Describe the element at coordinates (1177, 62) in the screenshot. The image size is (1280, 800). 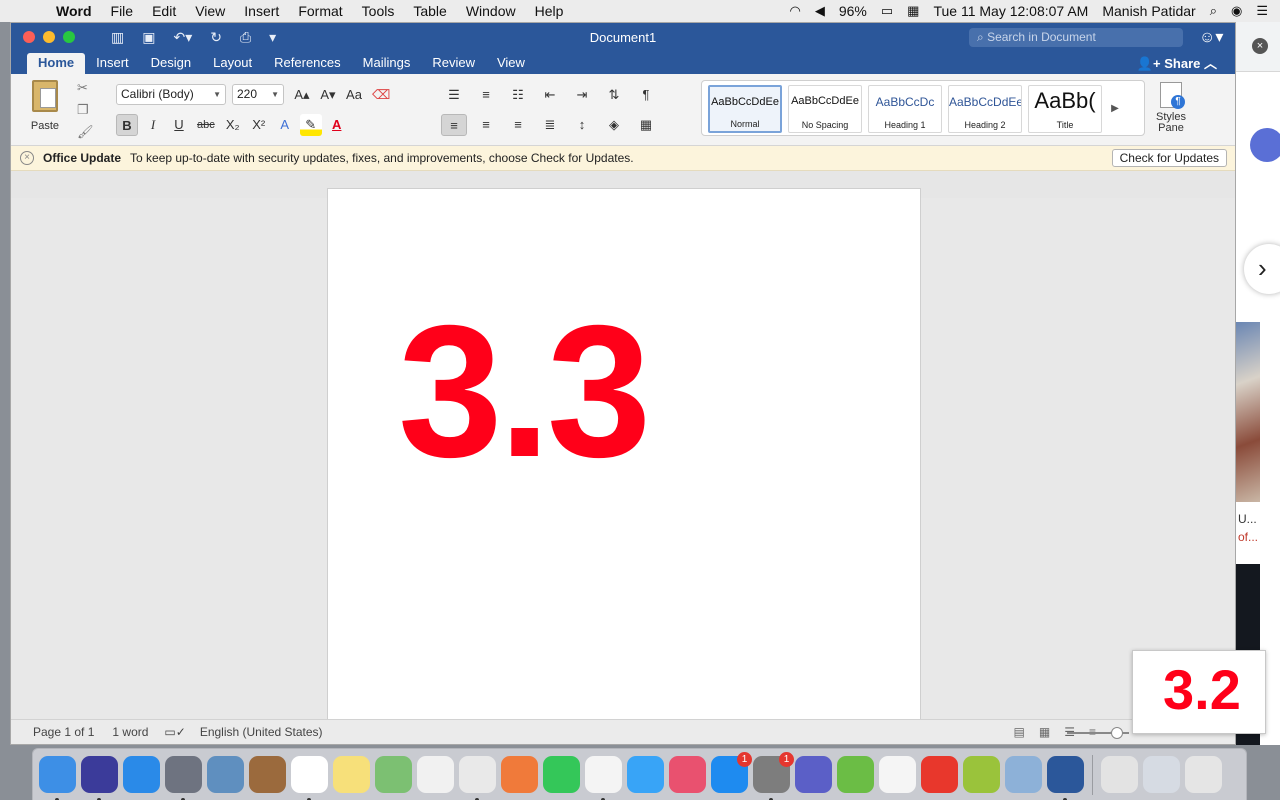
I see `share-button: 👤+ Share ︿` at that location.